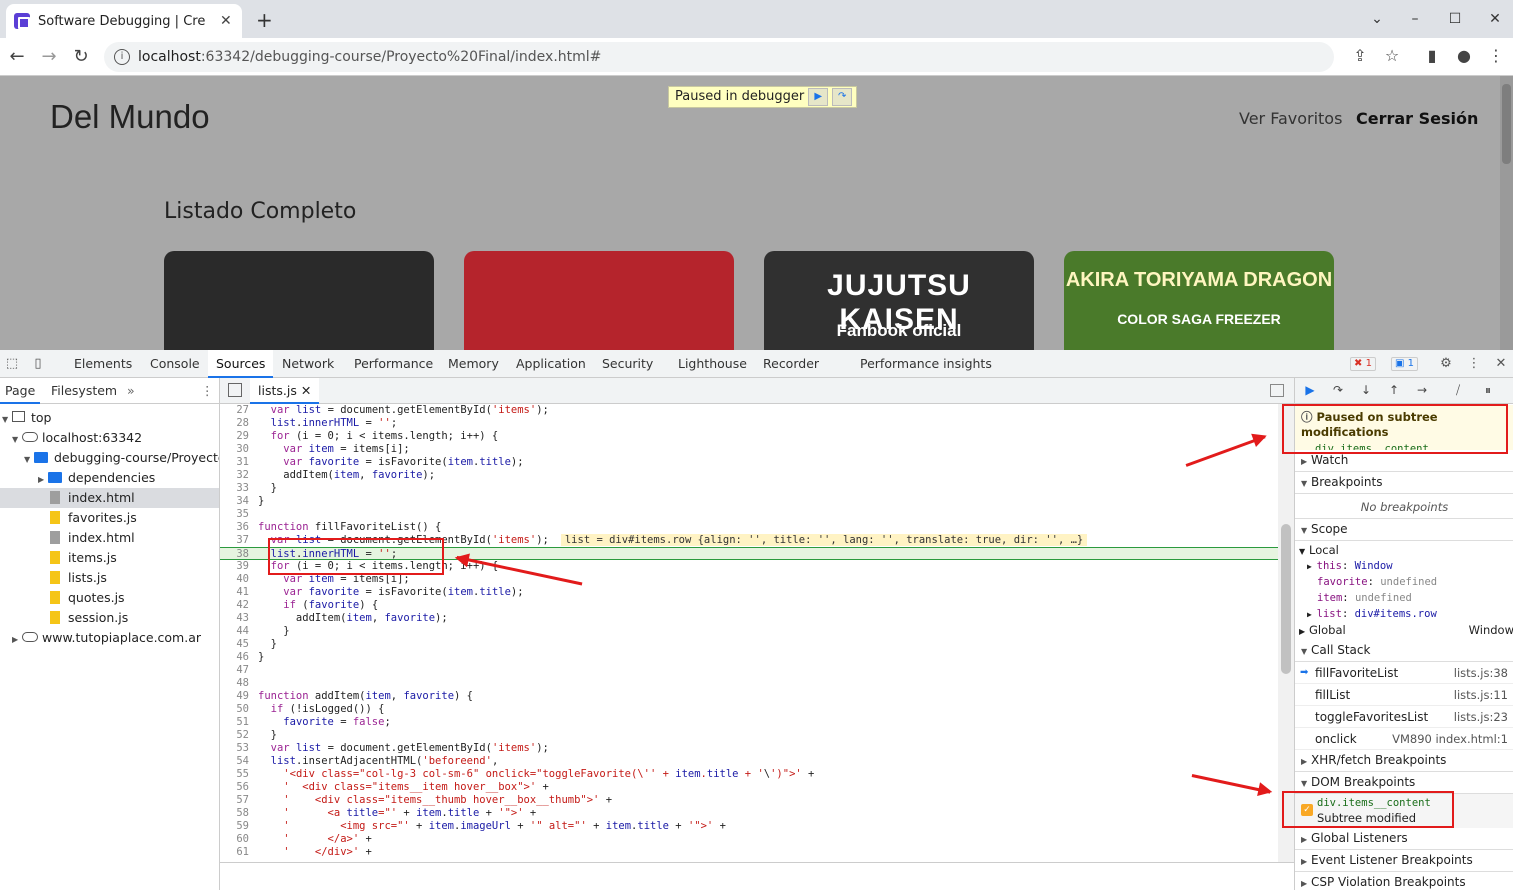  I want to click on section-csp-breakpoints: ▶ CSP Violation Breakpoints, so click(1404, 881).